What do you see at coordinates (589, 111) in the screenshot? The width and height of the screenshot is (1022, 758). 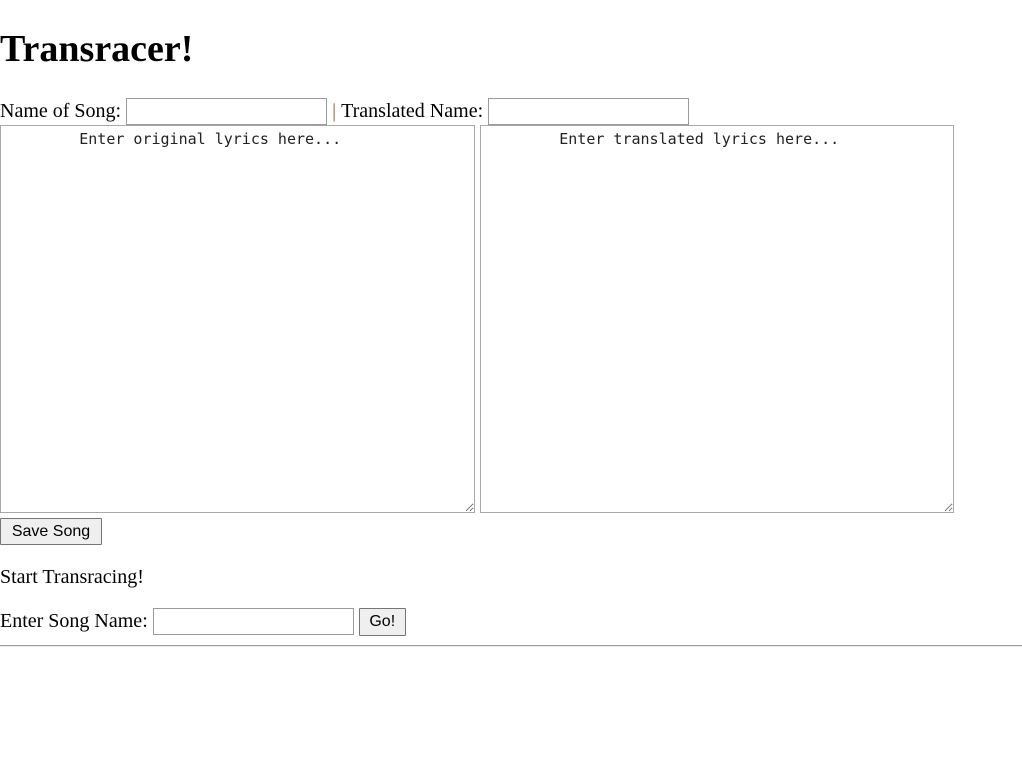 I see `translated-name-input` at bounding box center [589, 111].